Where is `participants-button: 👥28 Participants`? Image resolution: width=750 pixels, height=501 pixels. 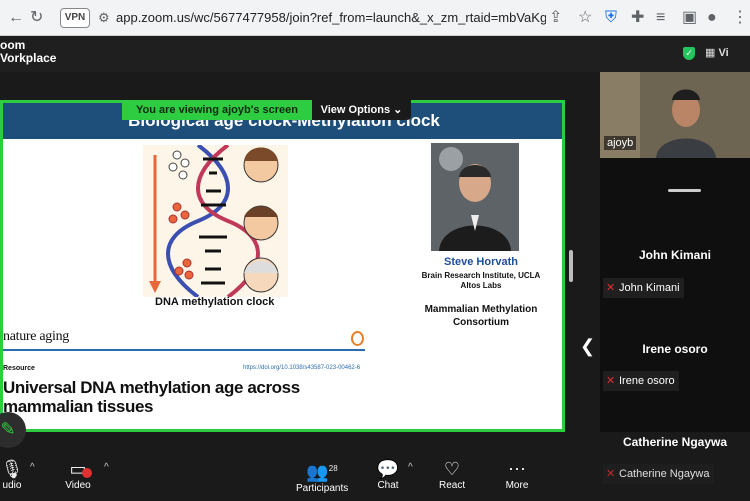 participants-button: 👥28 Participants is located at coordinates (322, 476).